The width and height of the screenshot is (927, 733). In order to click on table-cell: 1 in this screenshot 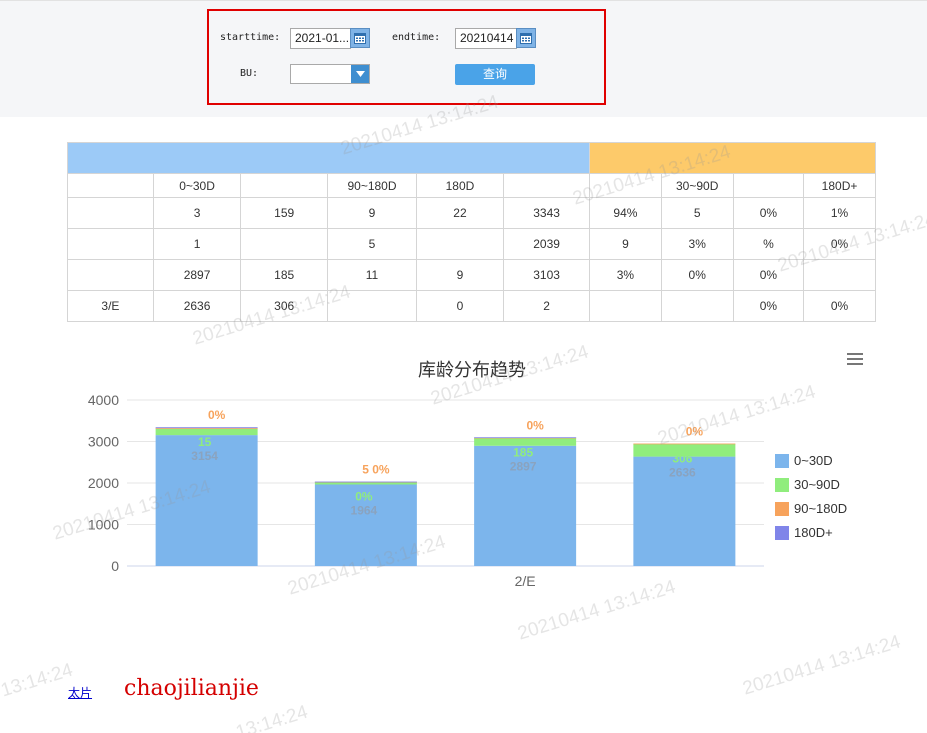, I will do `click(197, 244)`.